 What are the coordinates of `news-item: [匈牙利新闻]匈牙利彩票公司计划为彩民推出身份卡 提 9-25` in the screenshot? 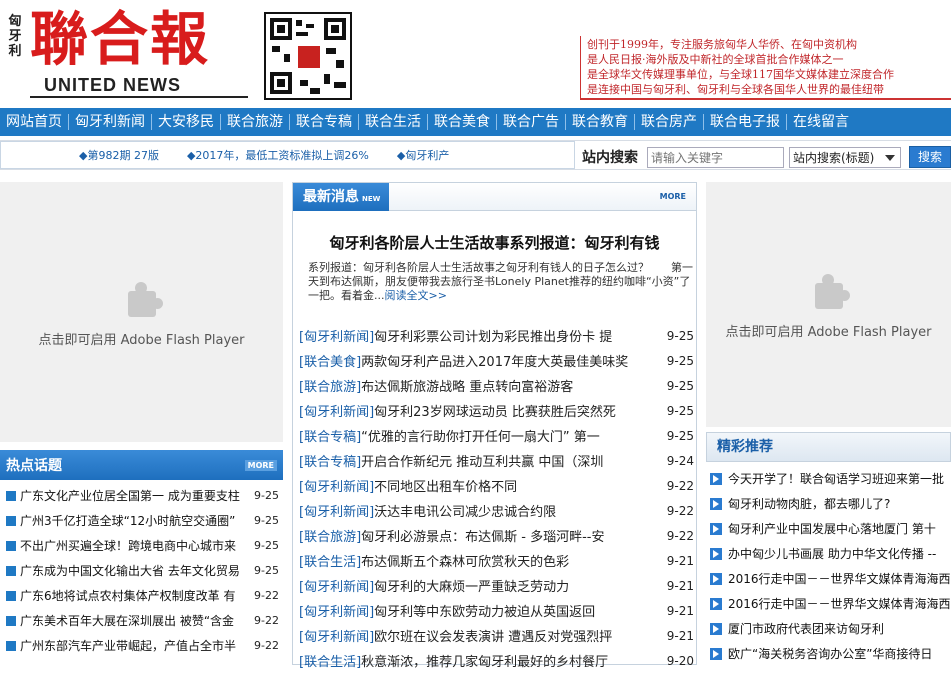 It's located at (496, 335).